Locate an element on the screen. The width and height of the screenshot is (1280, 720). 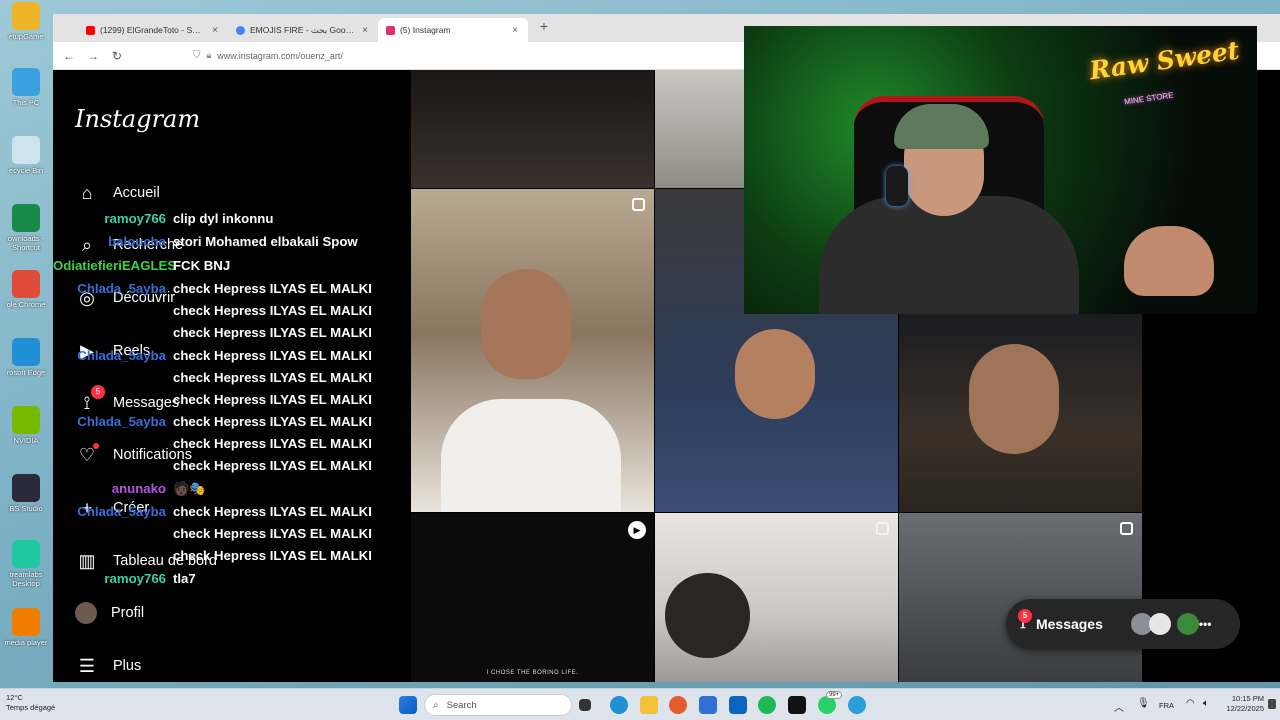
wifi-icon: ◠ is located at coordinates (1190, 703).